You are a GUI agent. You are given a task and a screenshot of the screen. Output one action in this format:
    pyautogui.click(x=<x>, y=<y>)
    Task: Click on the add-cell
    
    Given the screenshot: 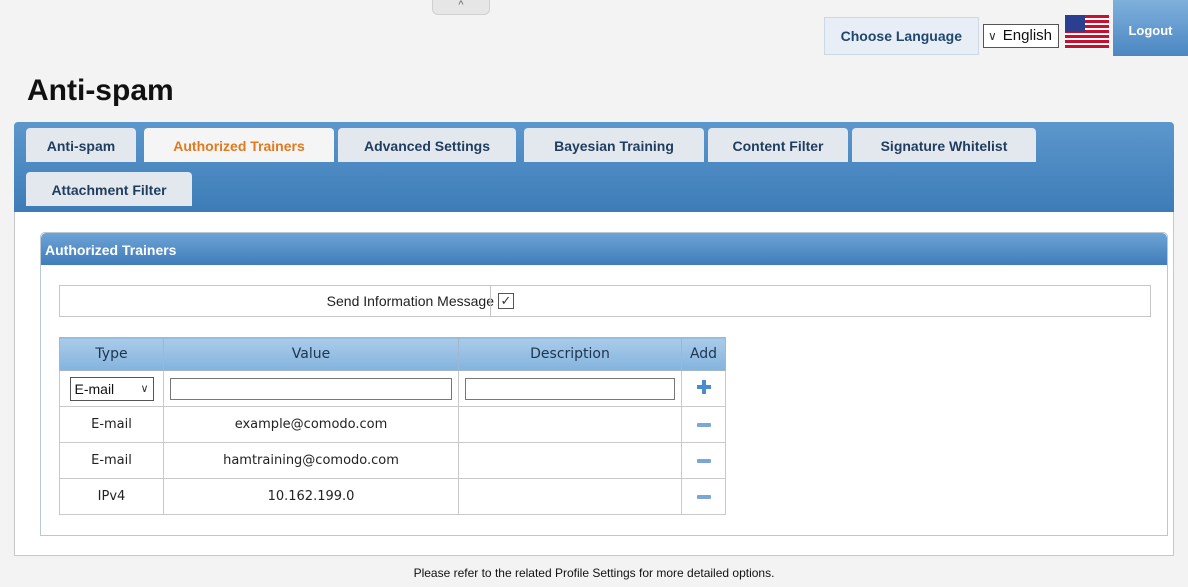 What is the action you would take?
    pyautogui.click(x=703, y=388)
    